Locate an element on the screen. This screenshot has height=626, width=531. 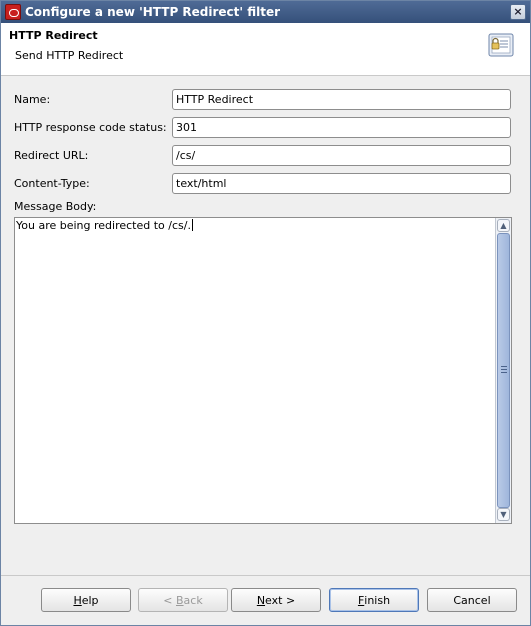
help-button: Help is located at coordinates (86, 600).